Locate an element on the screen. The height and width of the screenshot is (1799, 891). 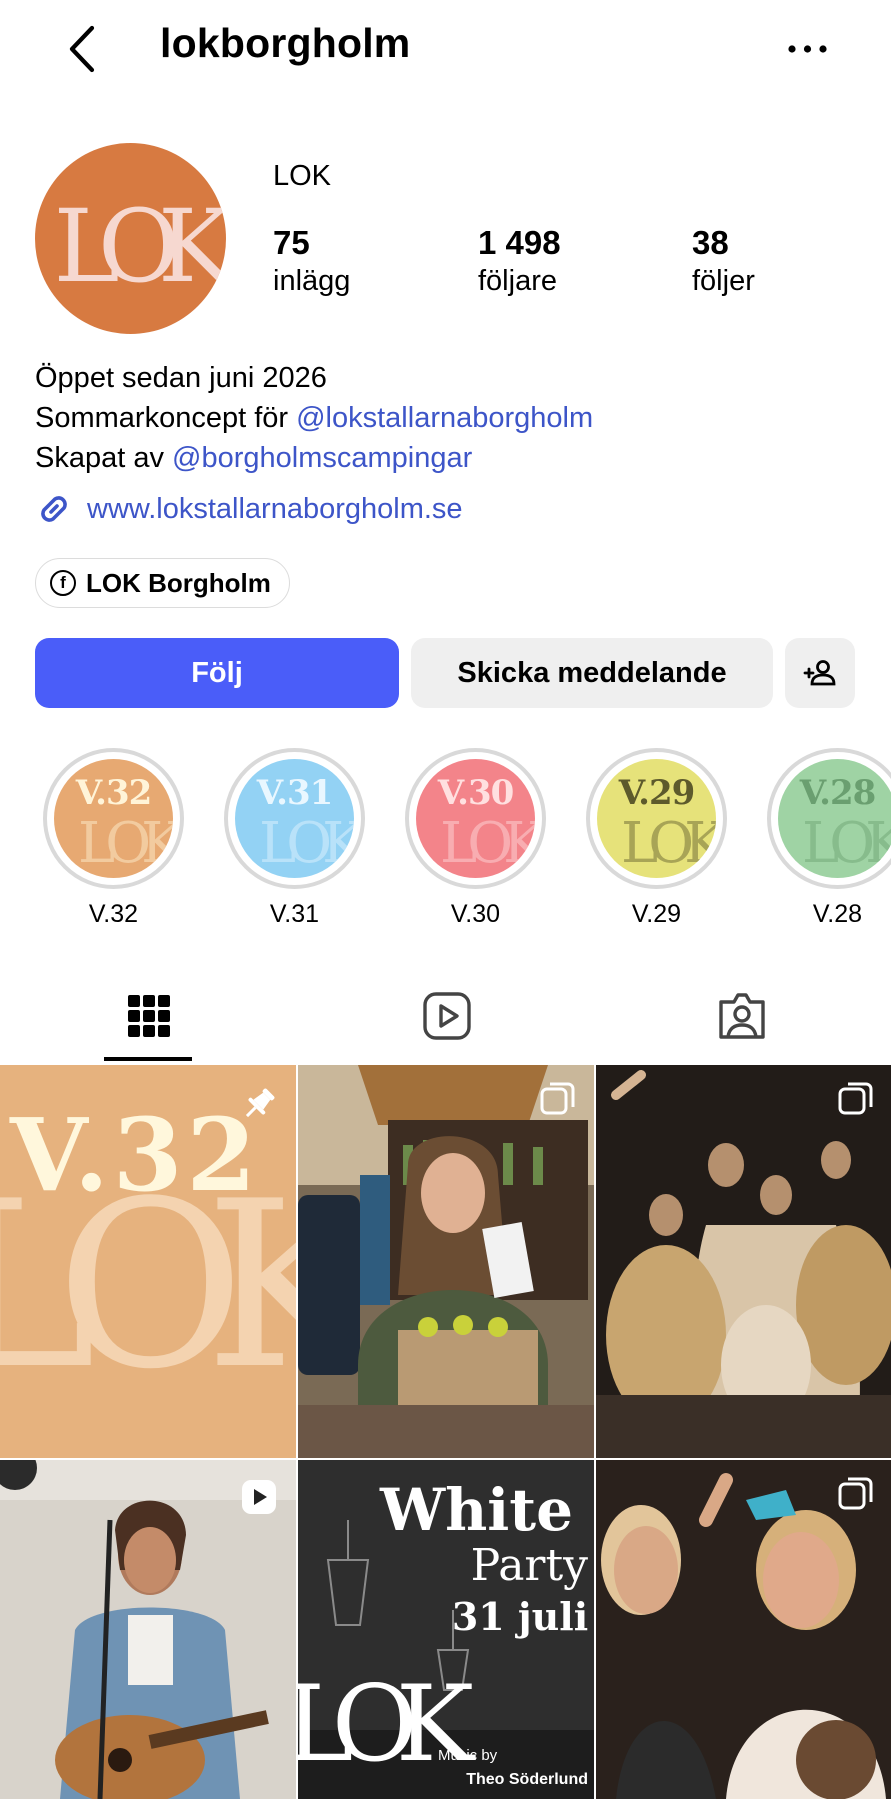
post-photo-crowd-dancing is located at coordinates (743, 1261).